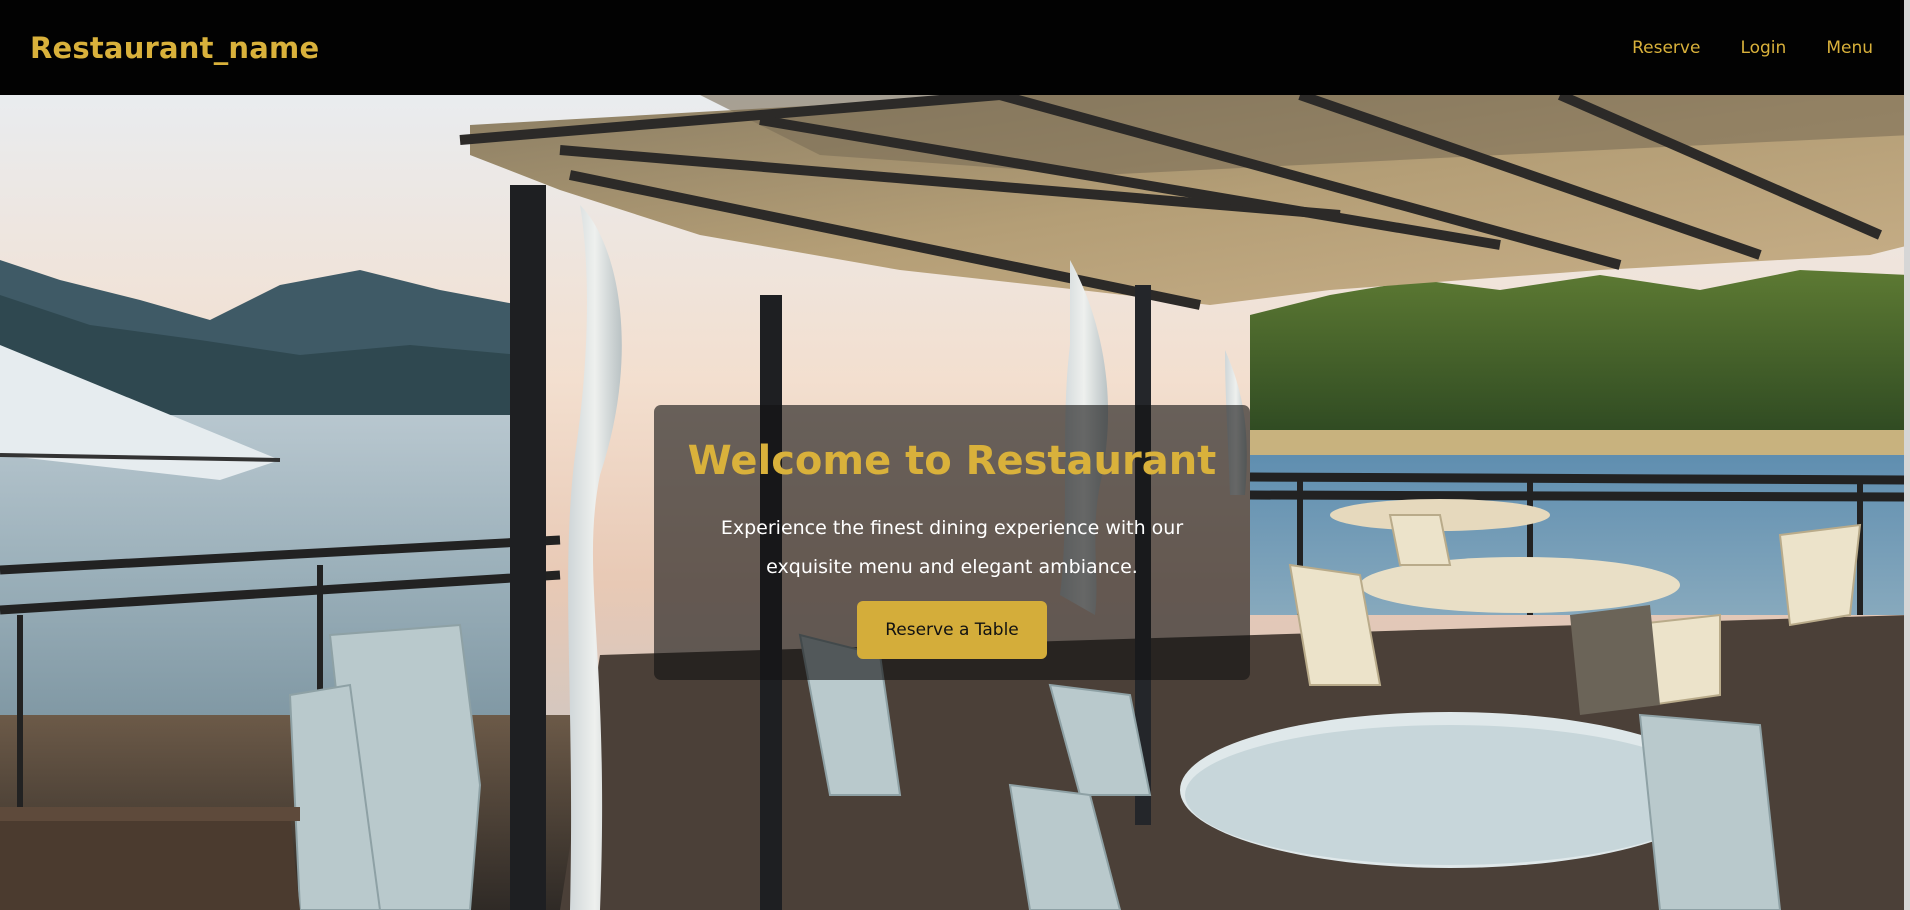 This screenshot has height=910, width=1910. What do you see at coordinates (952, 461) in the screenshot?
I see `welcome-title: Welcome to Restaurant` at bounding box center [952, 461].